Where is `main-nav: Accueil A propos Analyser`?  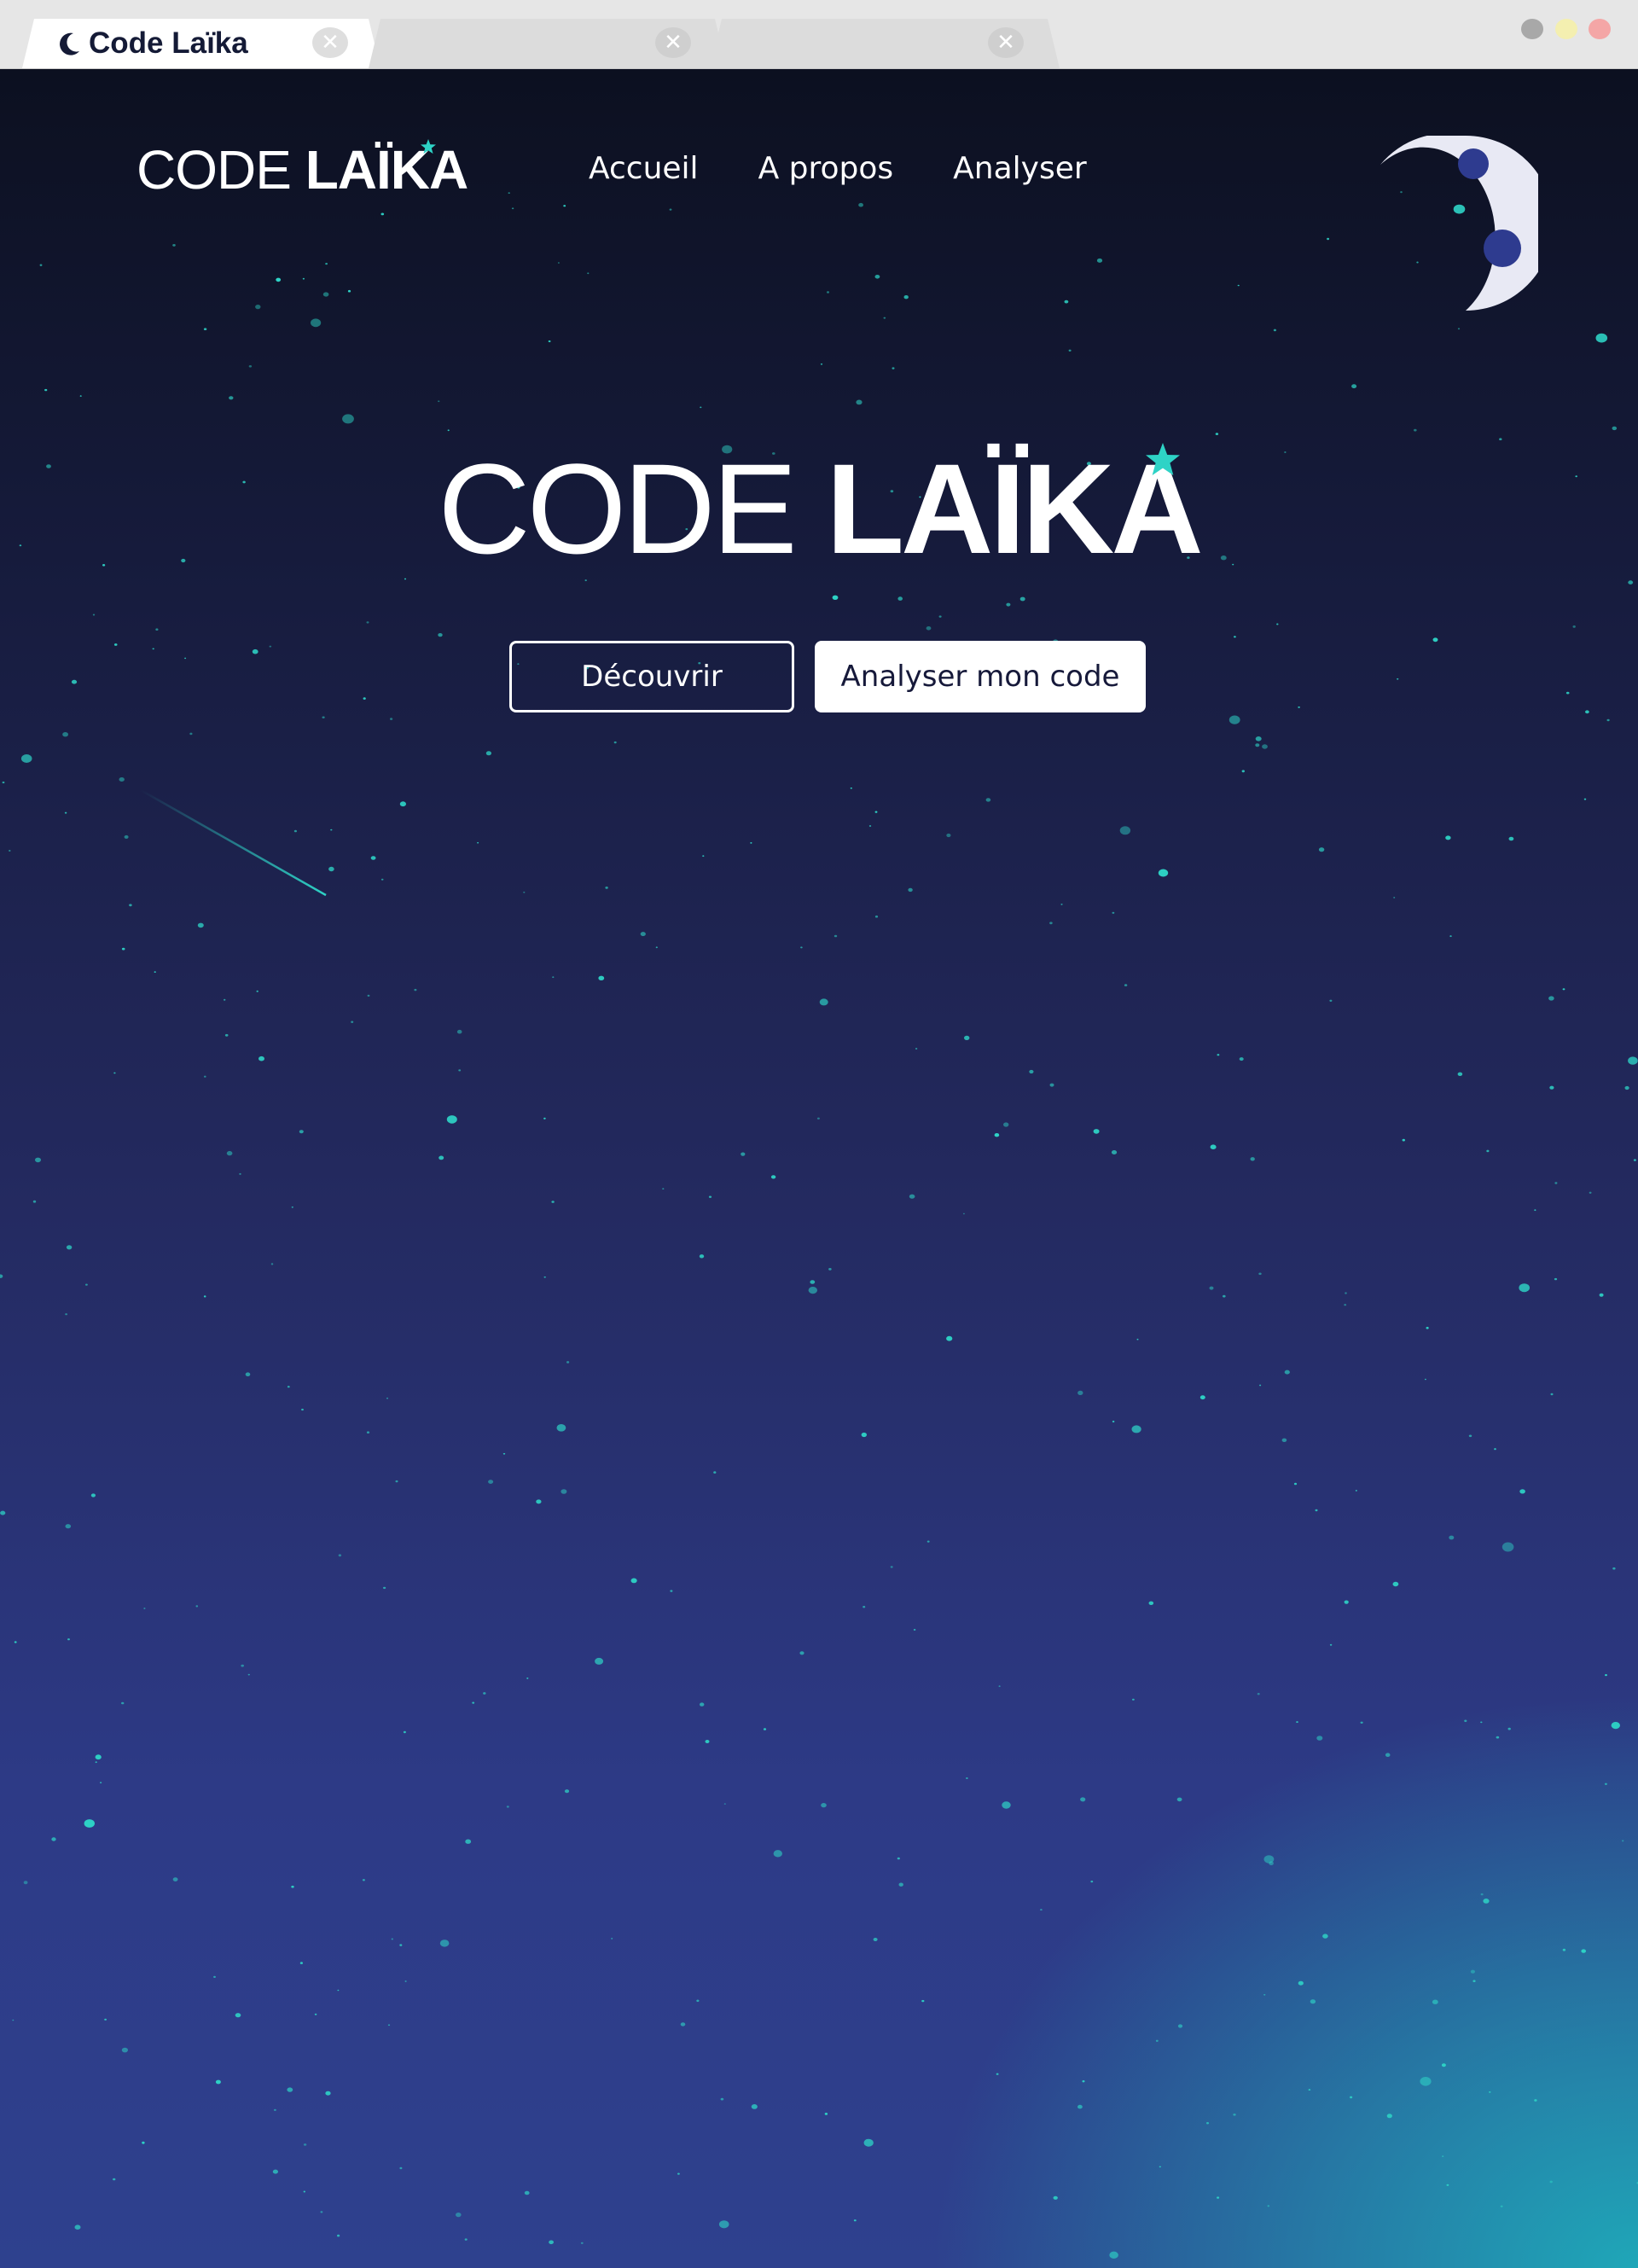
main-nav: Accueil A propos Analyser is located at coordinates (868, 169).